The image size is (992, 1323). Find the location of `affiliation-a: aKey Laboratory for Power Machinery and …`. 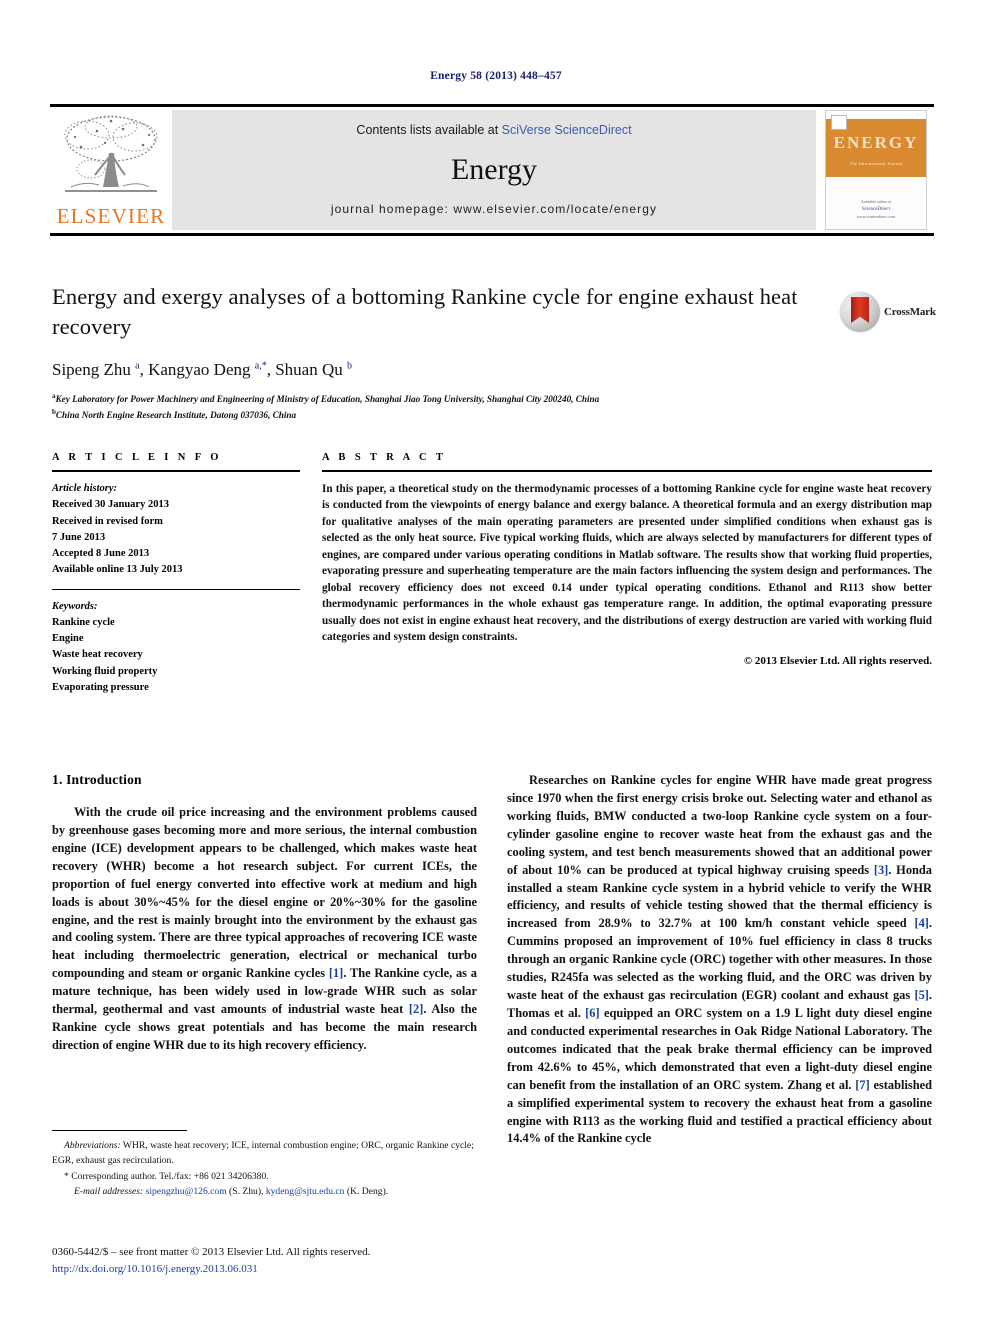

affiliation-a: aKey Laboratory for Power Machinery and … is located at coordinates (326, 398).